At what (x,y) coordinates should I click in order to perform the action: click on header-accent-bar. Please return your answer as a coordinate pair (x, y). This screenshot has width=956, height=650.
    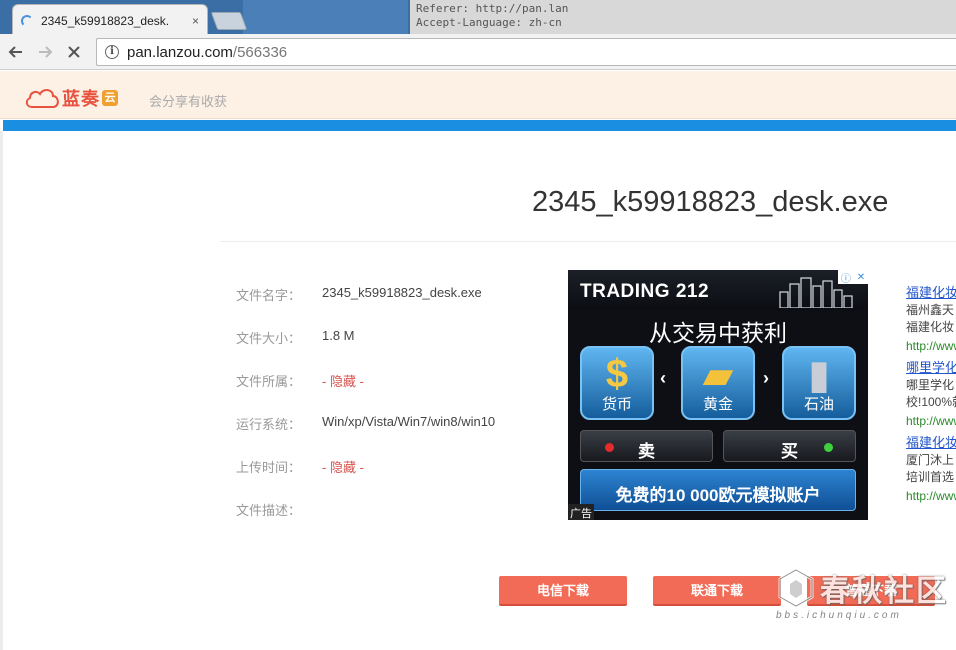
    Looking at the image, I should click on (479, 125).